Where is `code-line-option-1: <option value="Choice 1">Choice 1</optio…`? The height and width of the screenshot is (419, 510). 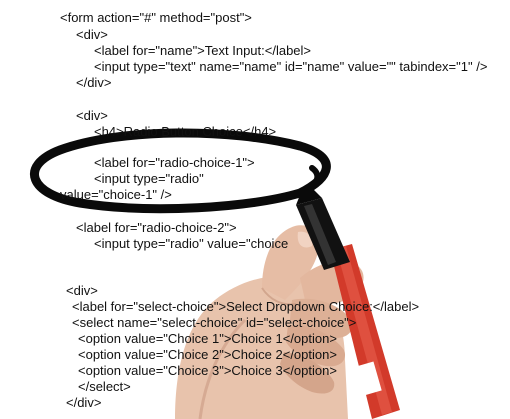
code-line-option-1: <option value="Choice 1">Choice 1</optio… is located at coordinates (207, 338).